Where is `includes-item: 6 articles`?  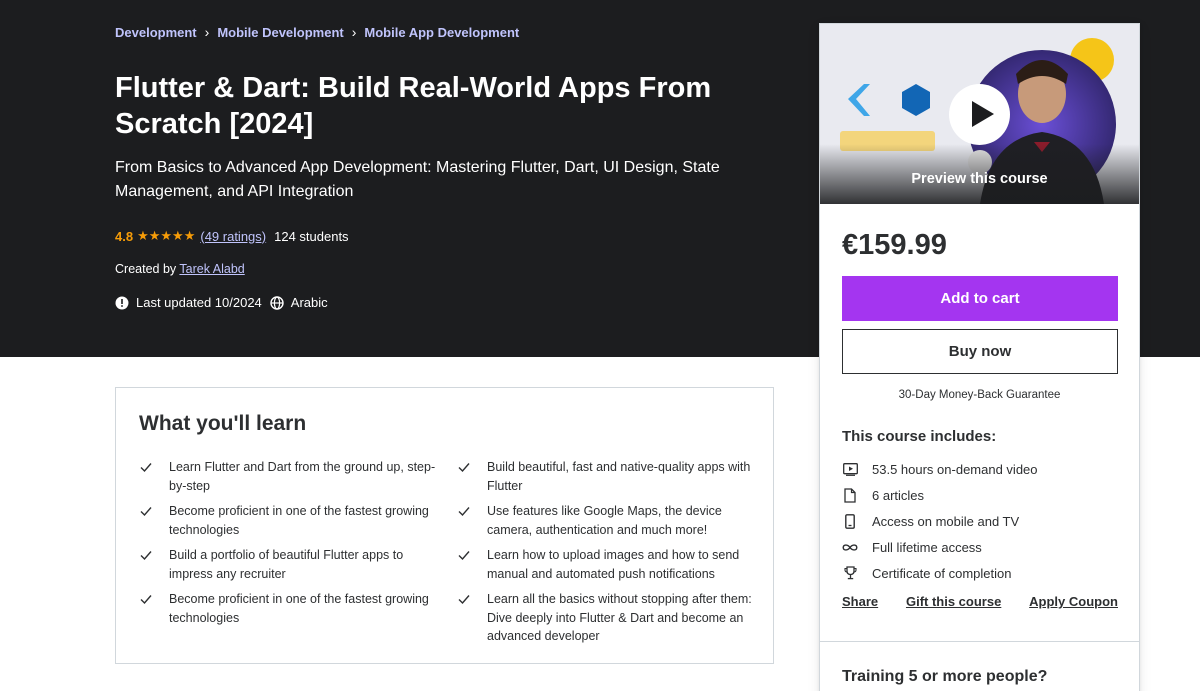 includes-item: 6 articles is located at coordinates (940, 495).